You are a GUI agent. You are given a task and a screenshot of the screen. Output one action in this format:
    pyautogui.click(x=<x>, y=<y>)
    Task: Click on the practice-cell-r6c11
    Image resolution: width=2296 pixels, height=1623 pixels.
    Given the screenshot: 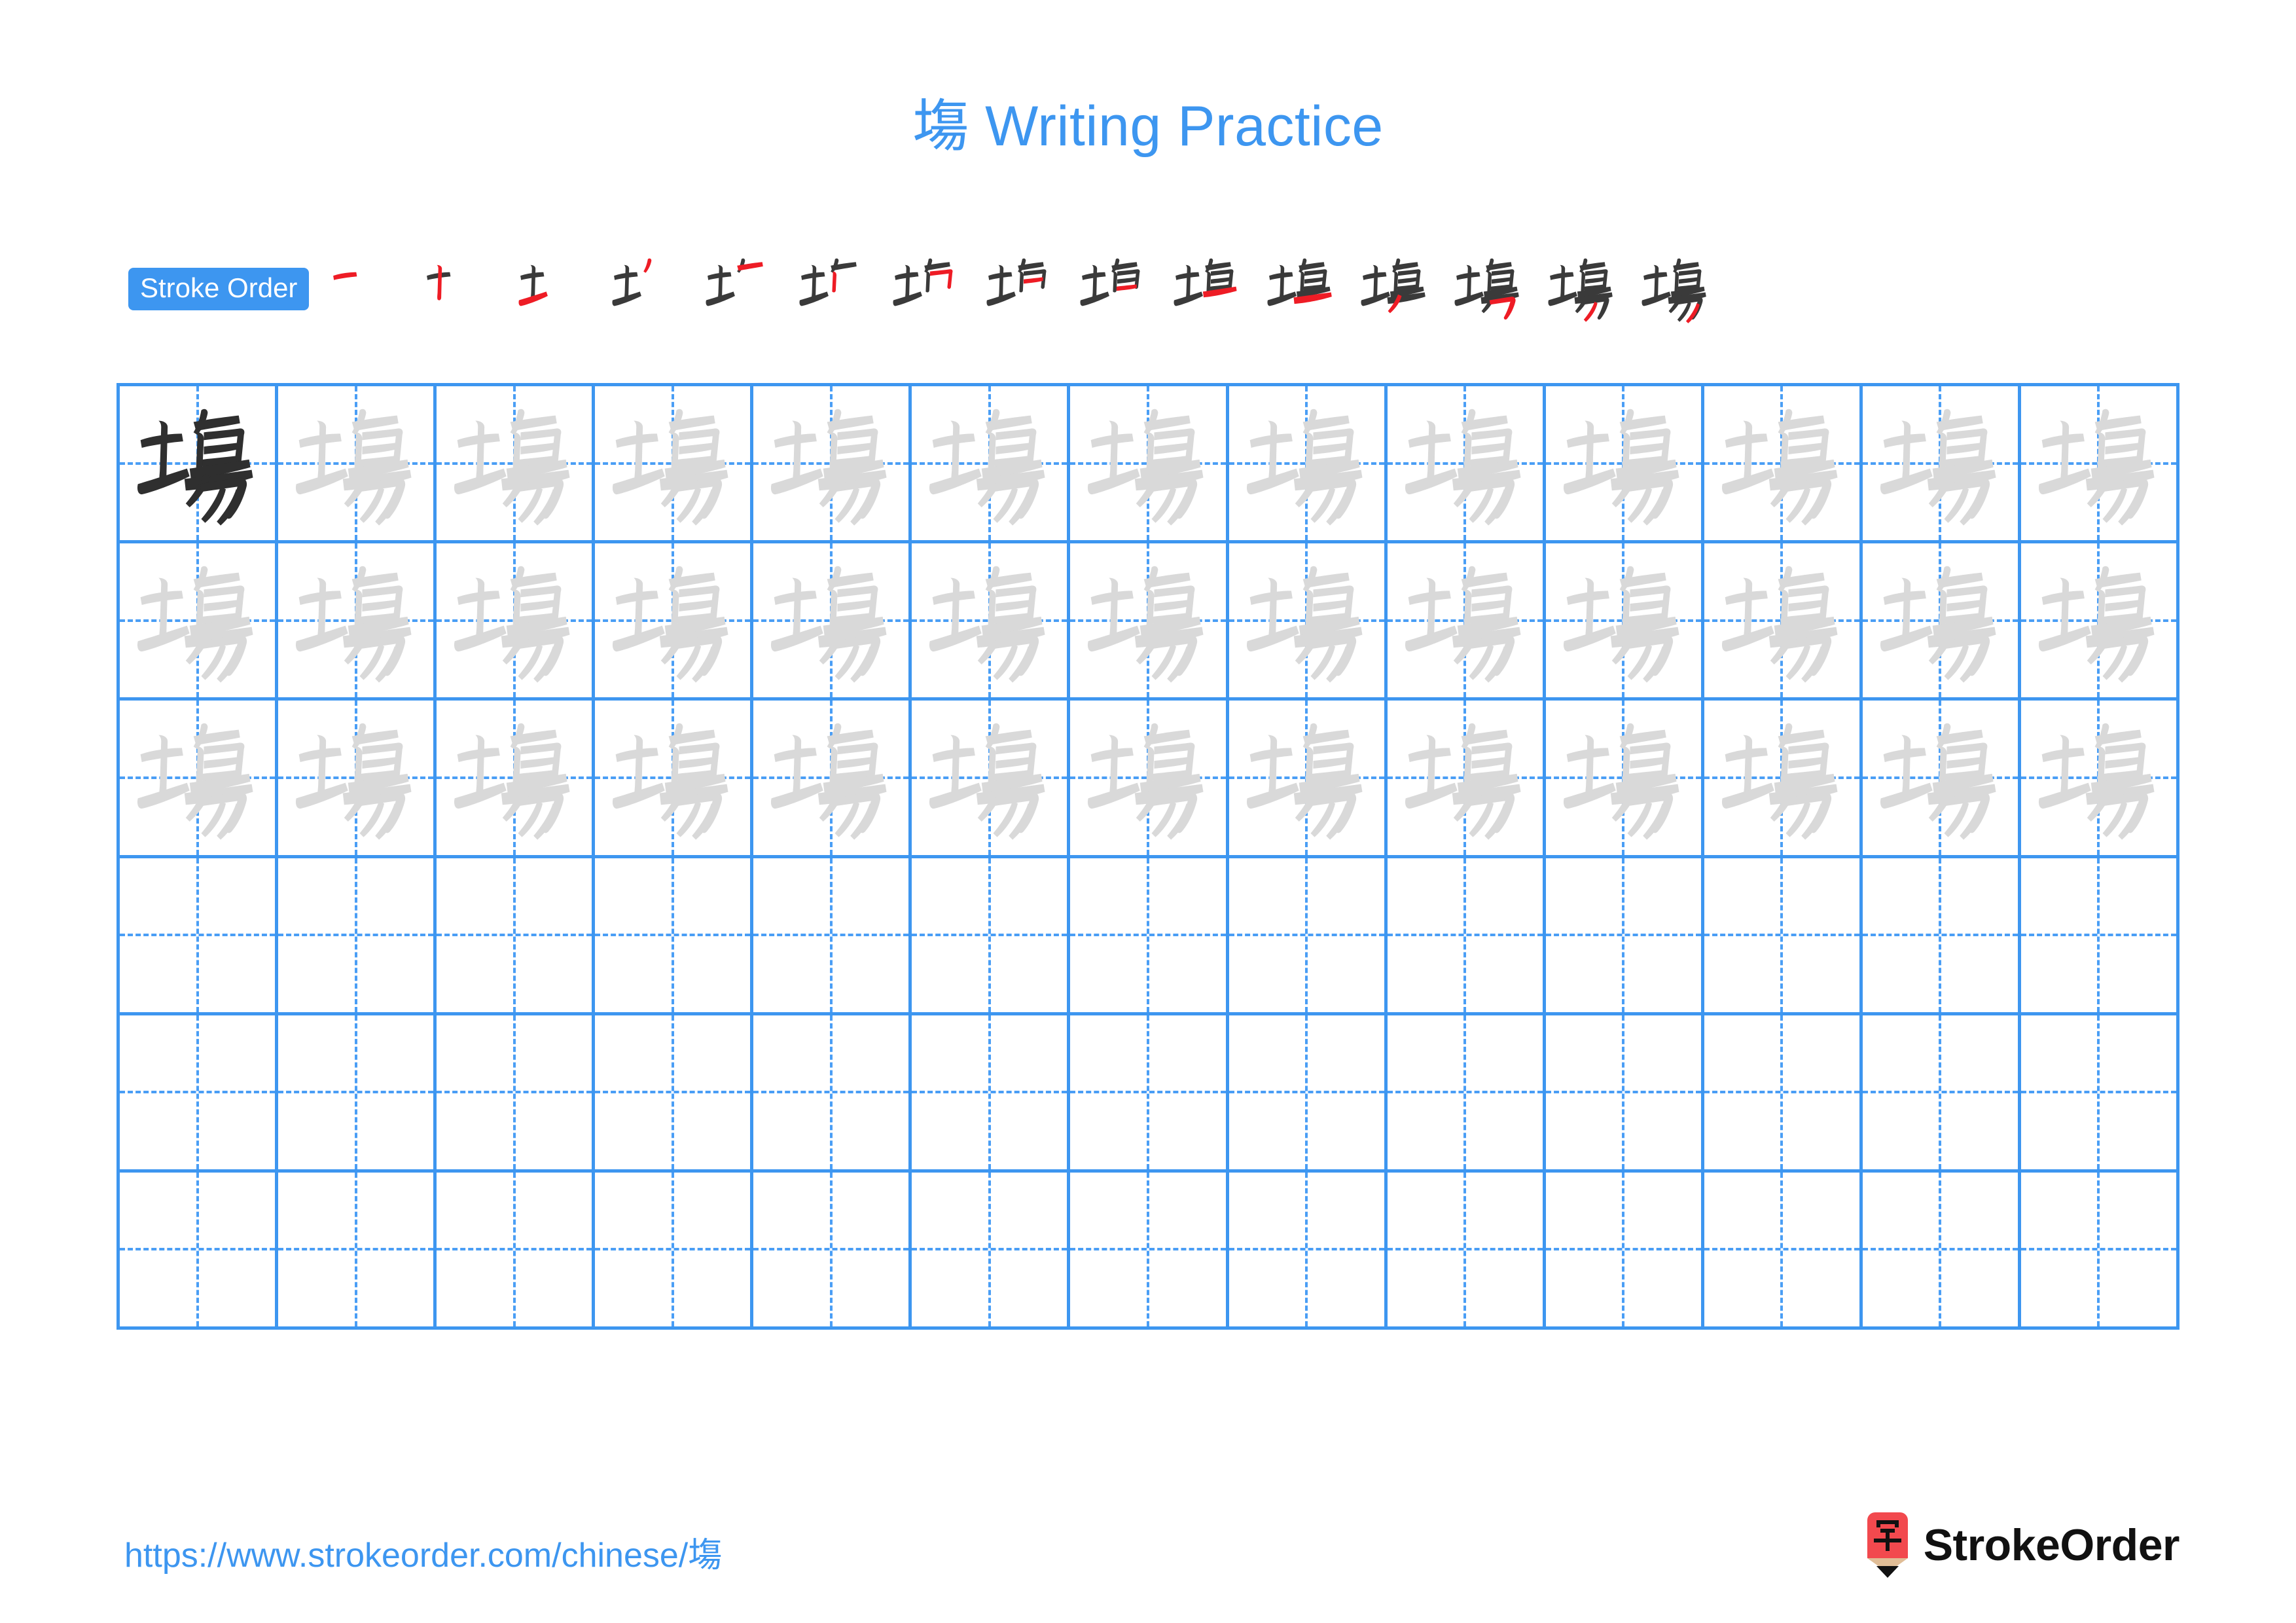 What is the action you would take?
    pyautogui.click(x=1783, y=1251)
    